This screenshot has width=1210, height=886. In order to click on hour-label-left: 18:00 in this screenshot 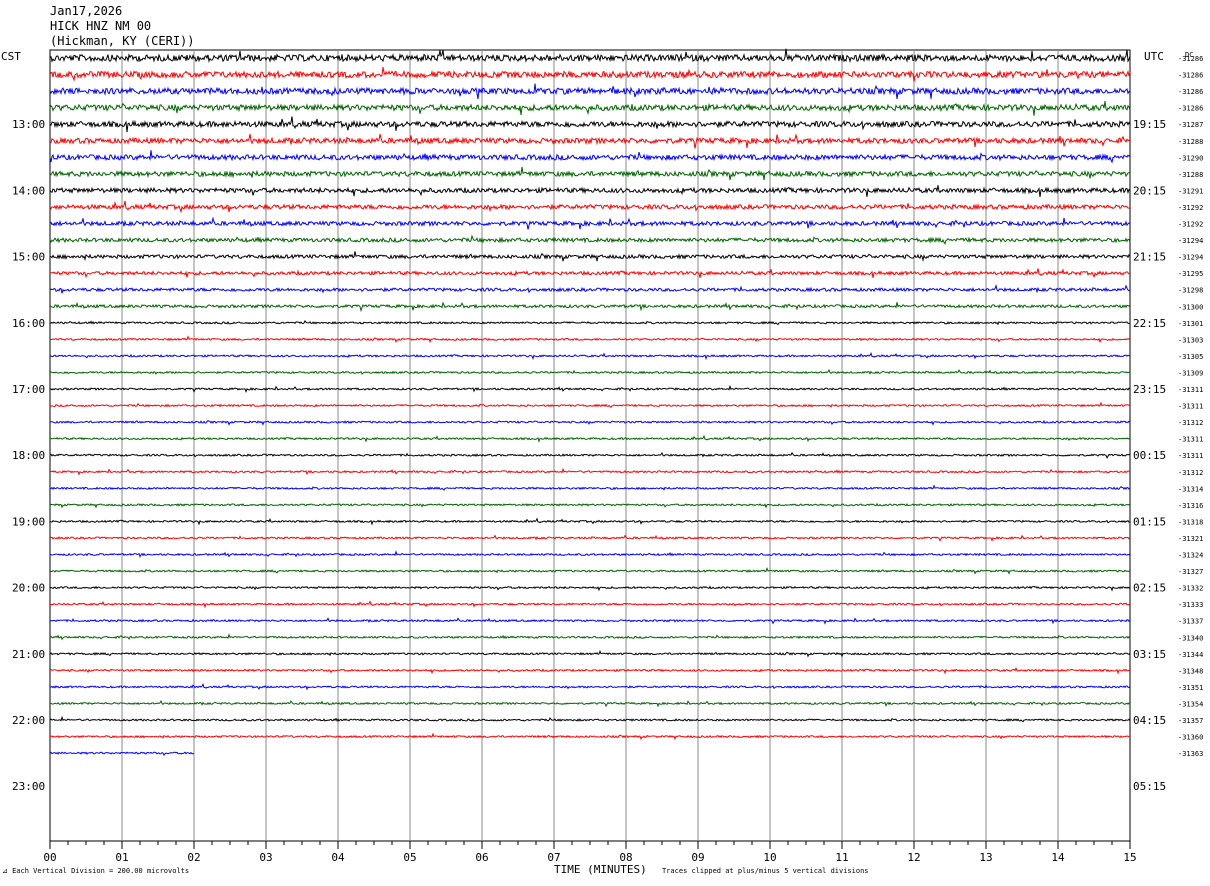, I will do `click(28, 455)`.